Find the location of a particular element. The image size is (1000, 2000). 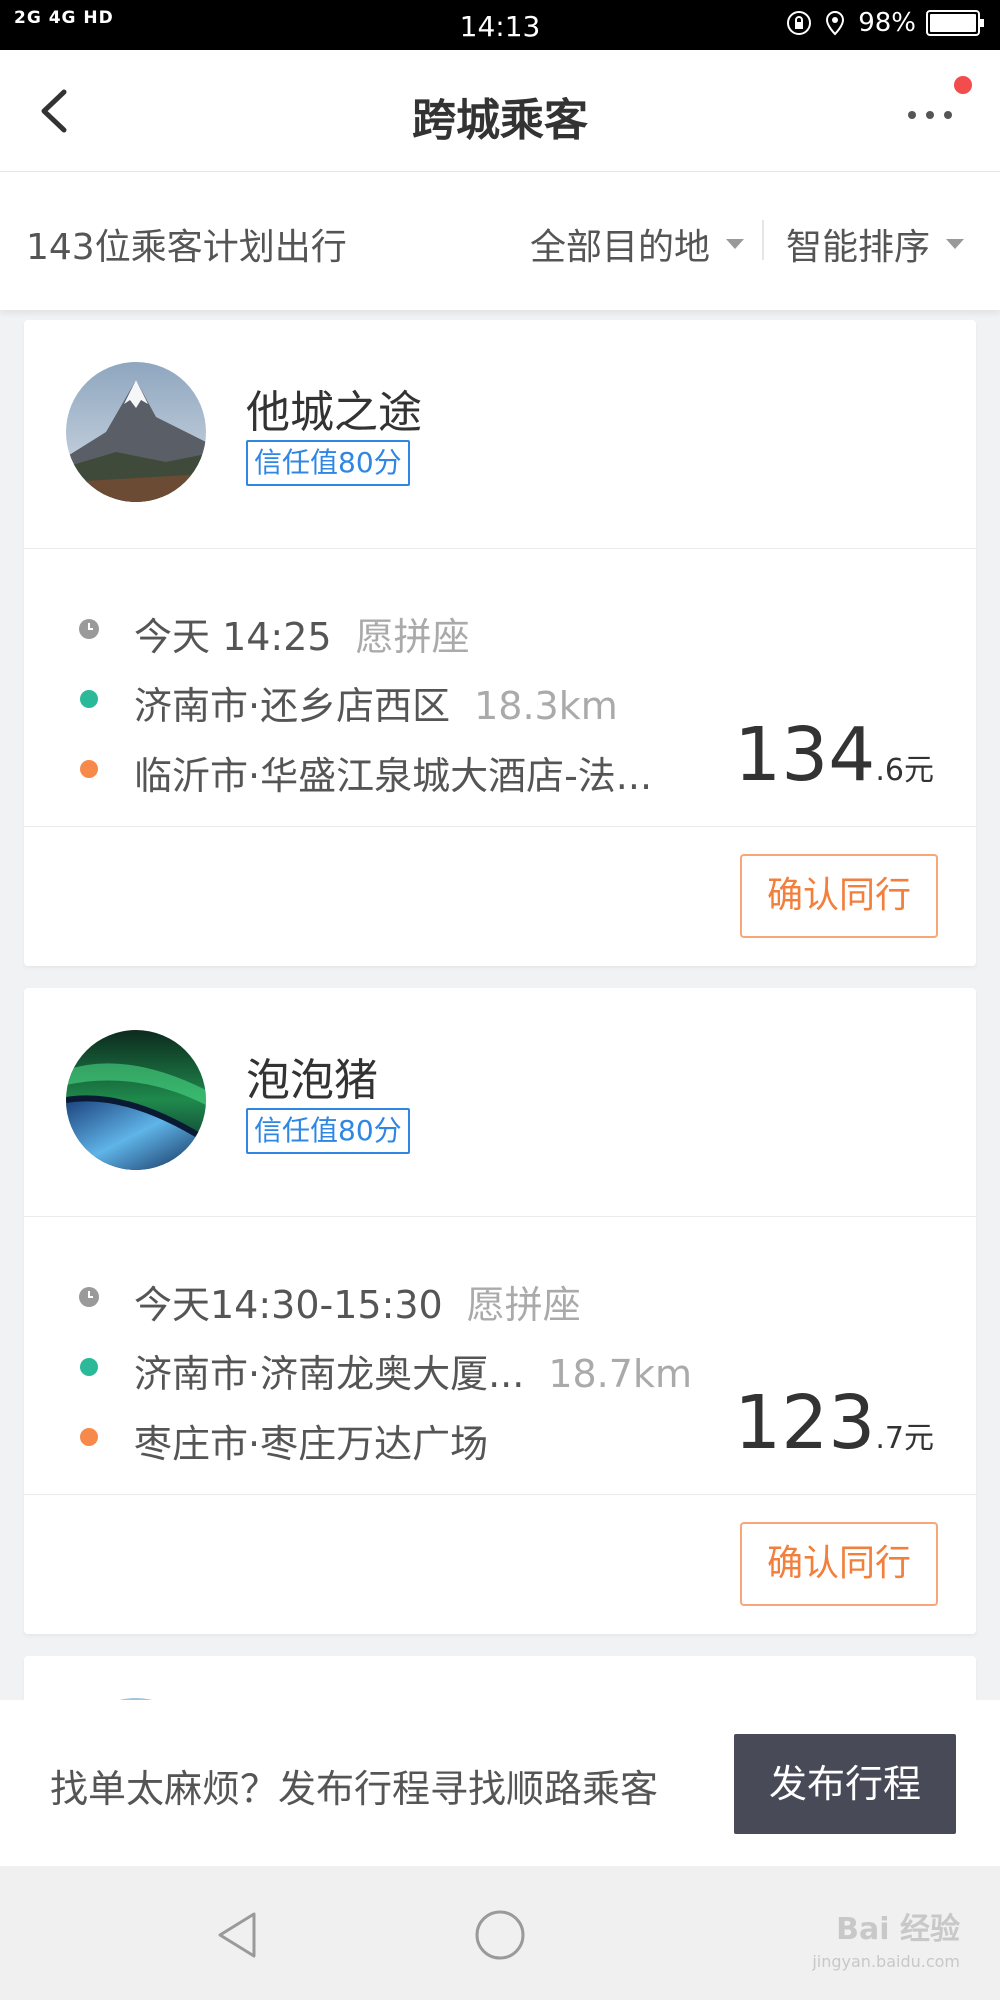

origin-distance: 18.7km is located at coordinates (620, 1374).